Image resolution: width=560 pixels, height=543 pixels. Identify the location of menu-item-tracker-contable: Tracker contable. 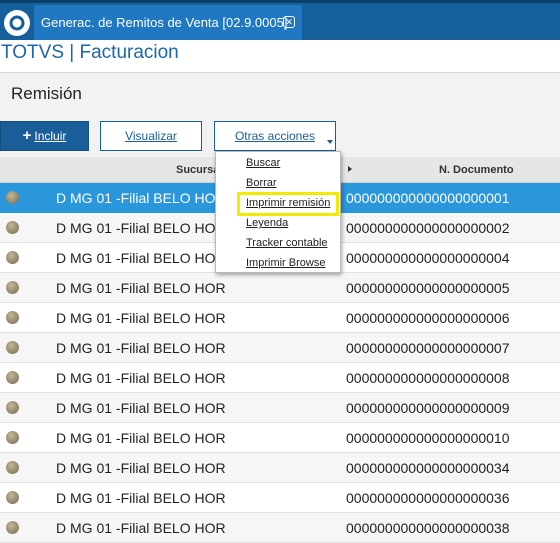
(287, 243).